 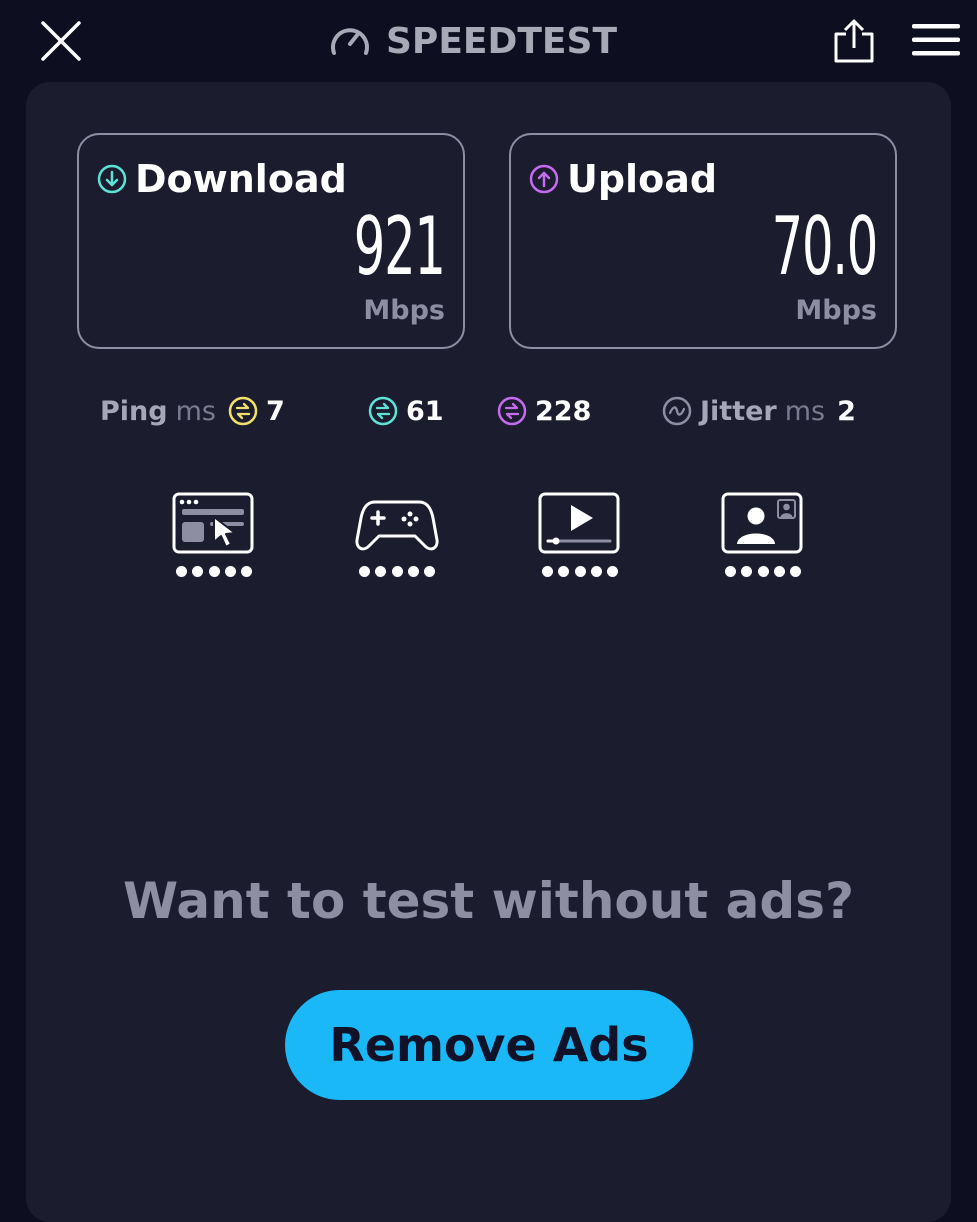 I want to click on arrow-down-circle-icon, so click(x=112, y=179).